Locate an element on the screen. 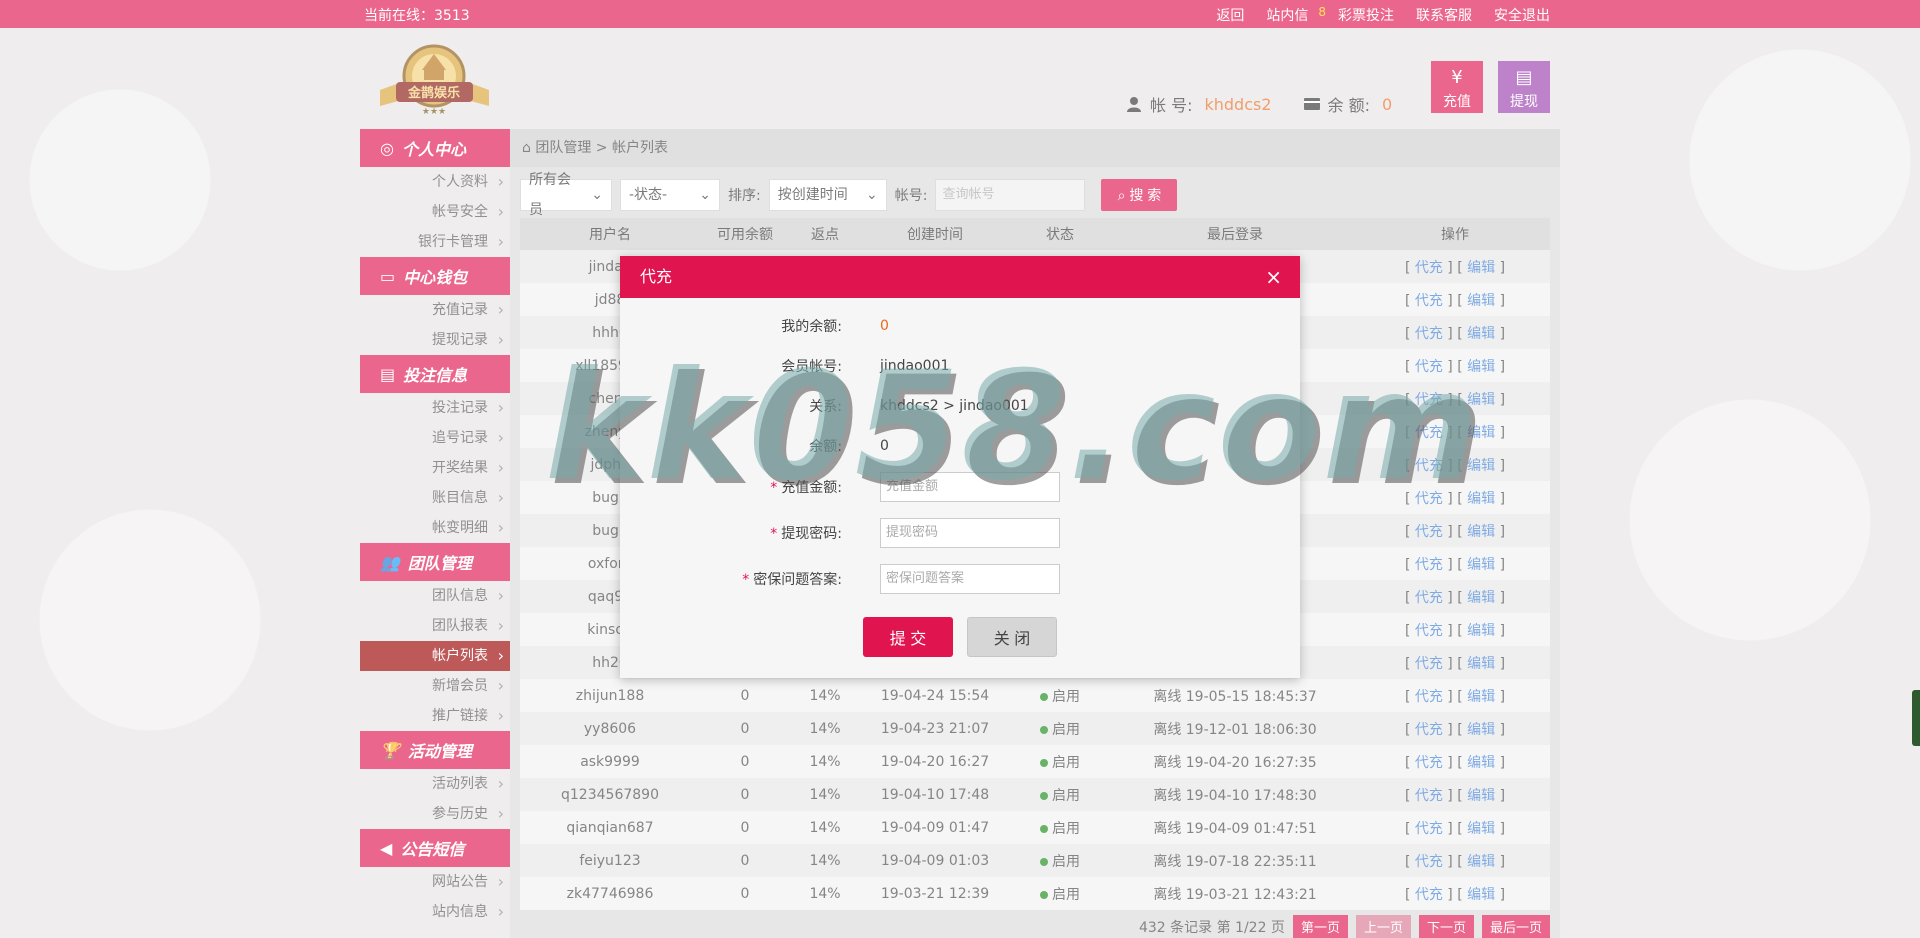  my-balance-label: 我的余额: is located at coordinates (811, 327).